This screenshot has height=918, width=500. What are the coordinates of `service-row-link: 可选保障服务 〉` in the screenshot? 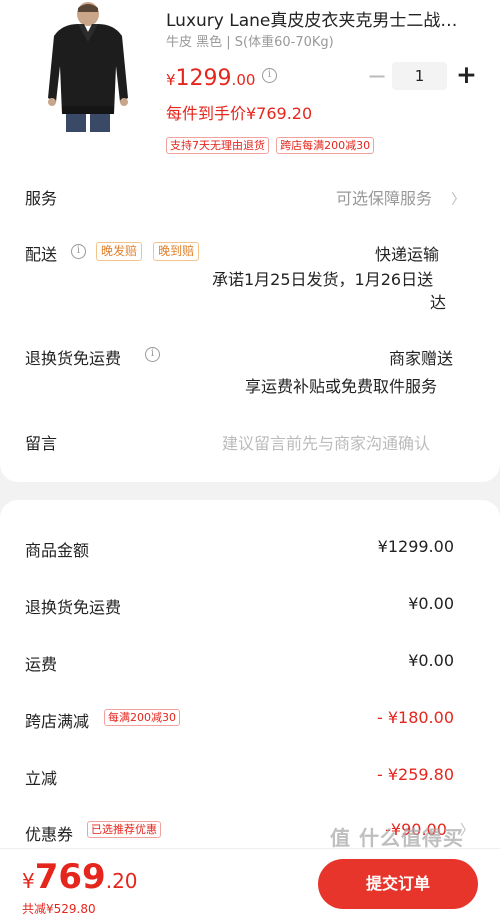 It's located at (400, 197).